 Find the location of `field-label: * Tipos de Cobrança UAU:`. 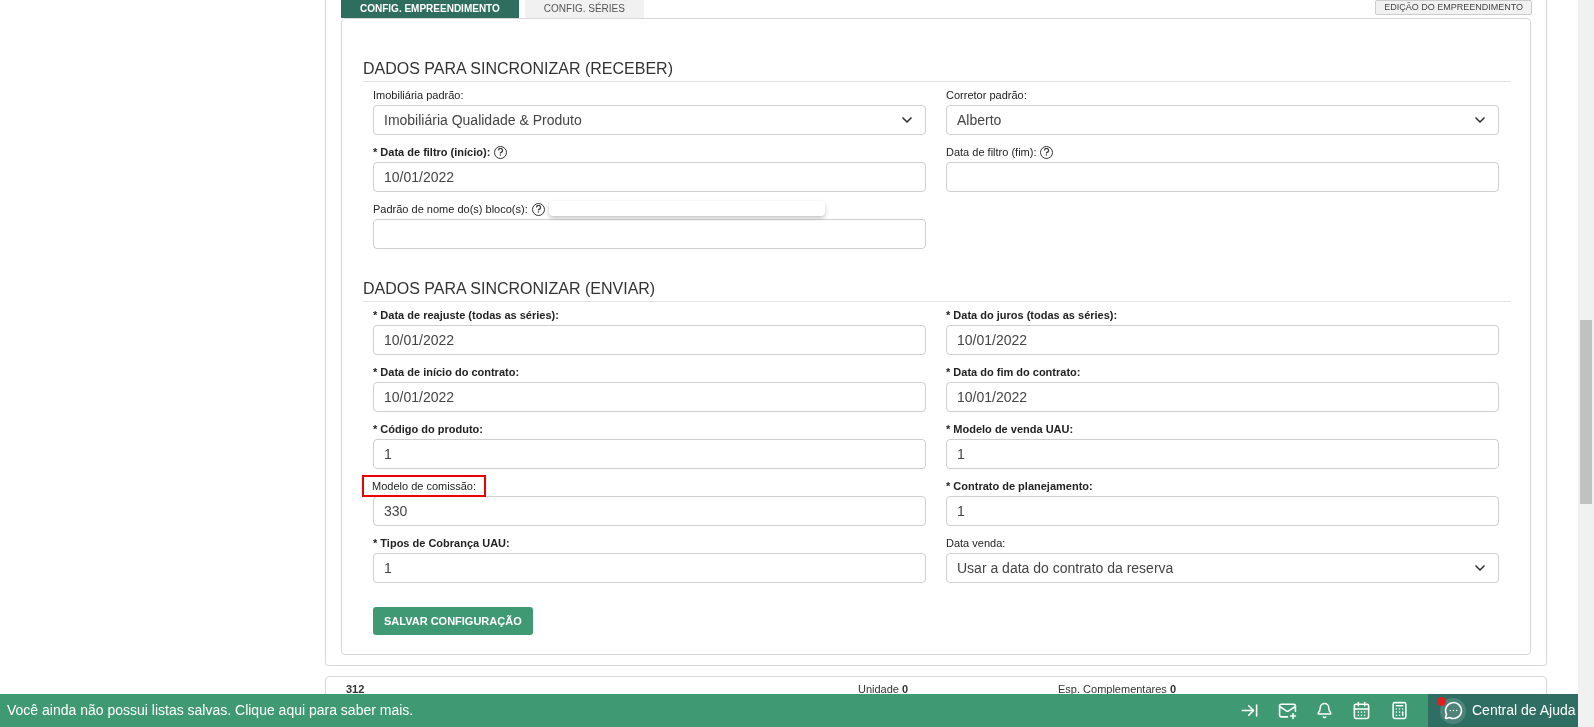

field-label: * Tipos de Cobrança UAU: is located at coordinates (441, 543).